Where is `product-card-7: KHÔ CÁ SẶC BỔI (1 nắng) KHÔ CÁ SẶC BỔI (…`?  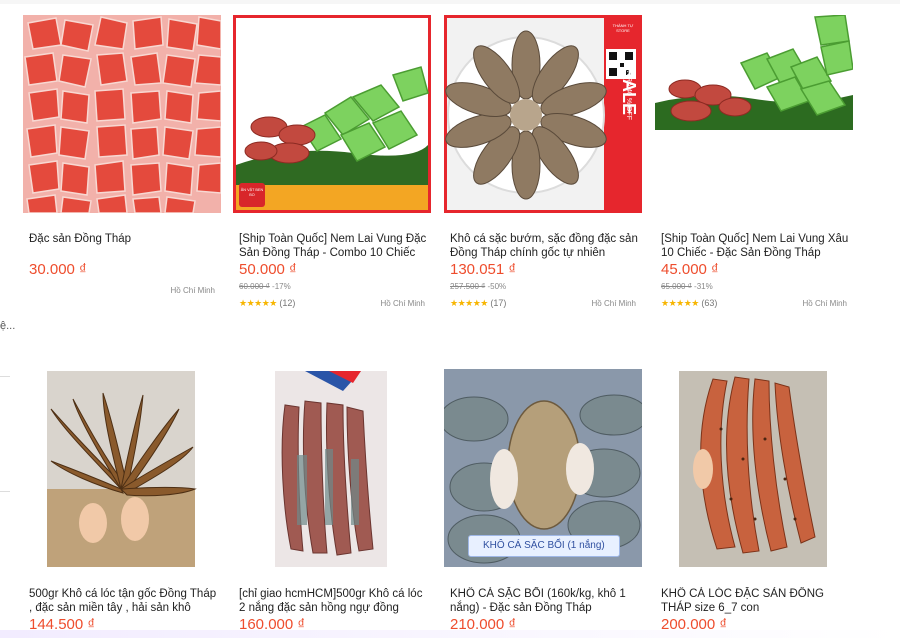 product-card-7: KHÔ CÁ SẶC BỔI (1 nắng) KHÔ CÁ SẶC BỔI (… is located at coordinates (543, 503).